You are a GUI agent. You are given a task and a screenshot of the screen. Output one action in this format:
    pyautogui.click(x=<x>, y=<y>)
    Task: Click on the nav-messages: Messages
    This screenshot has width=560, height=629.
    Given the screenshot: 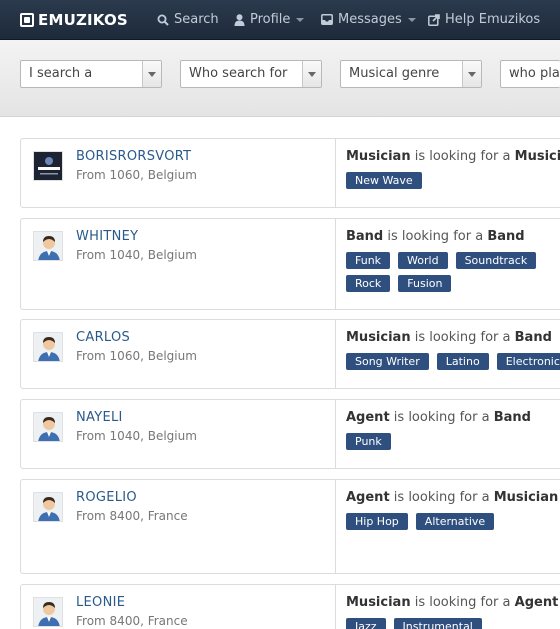 What is the action you would take?
    pyautogui.click(x=368, y=19)
    